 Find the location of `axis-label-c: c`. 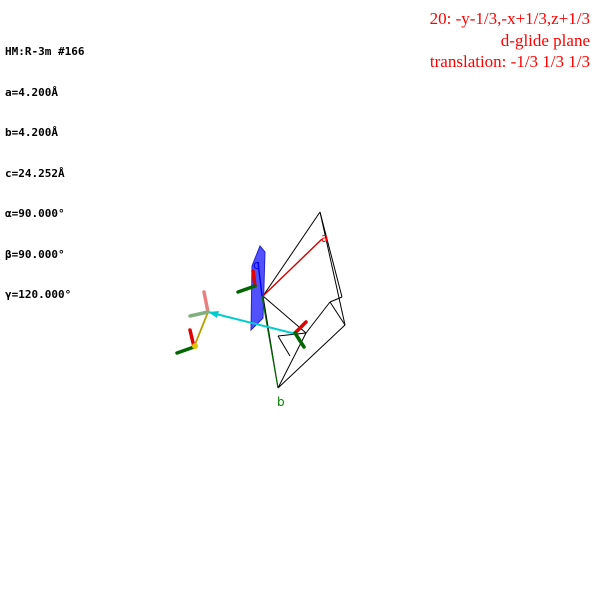

axis-label-c: c is located at coordinates (256, 265).